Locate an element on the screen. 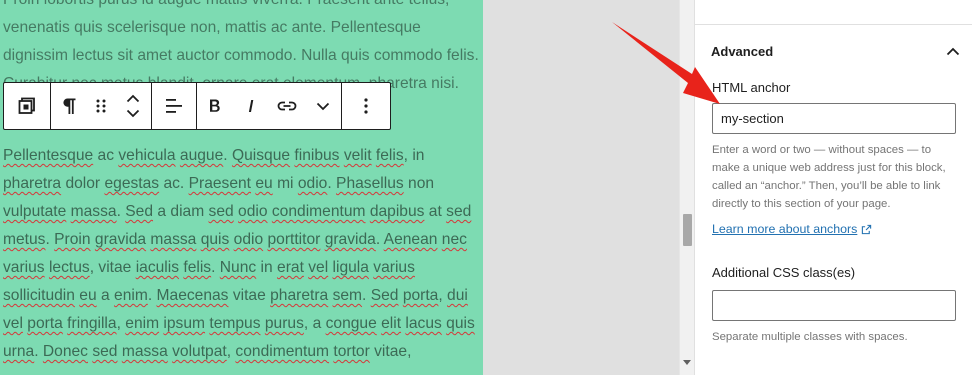  misspelled-word: lectus is located at coordinates (69, 267).